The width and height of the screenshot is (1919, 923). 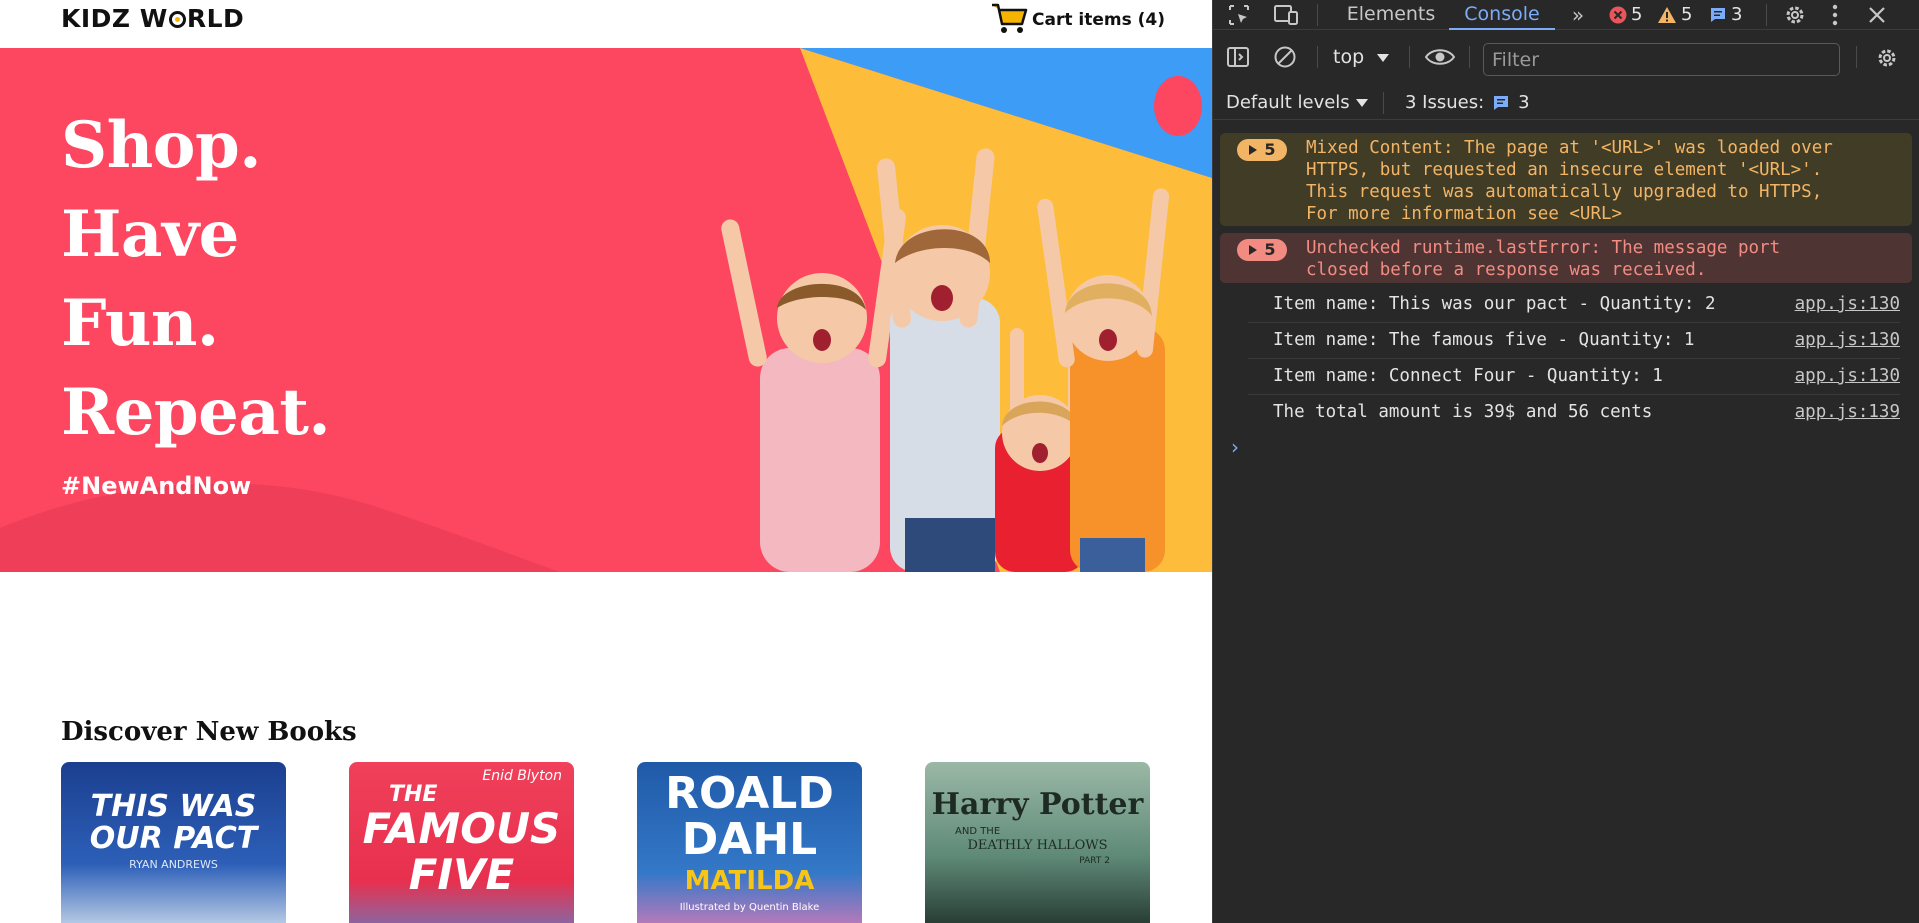 I want to click on error-icon, so click(x=1618, y=14).